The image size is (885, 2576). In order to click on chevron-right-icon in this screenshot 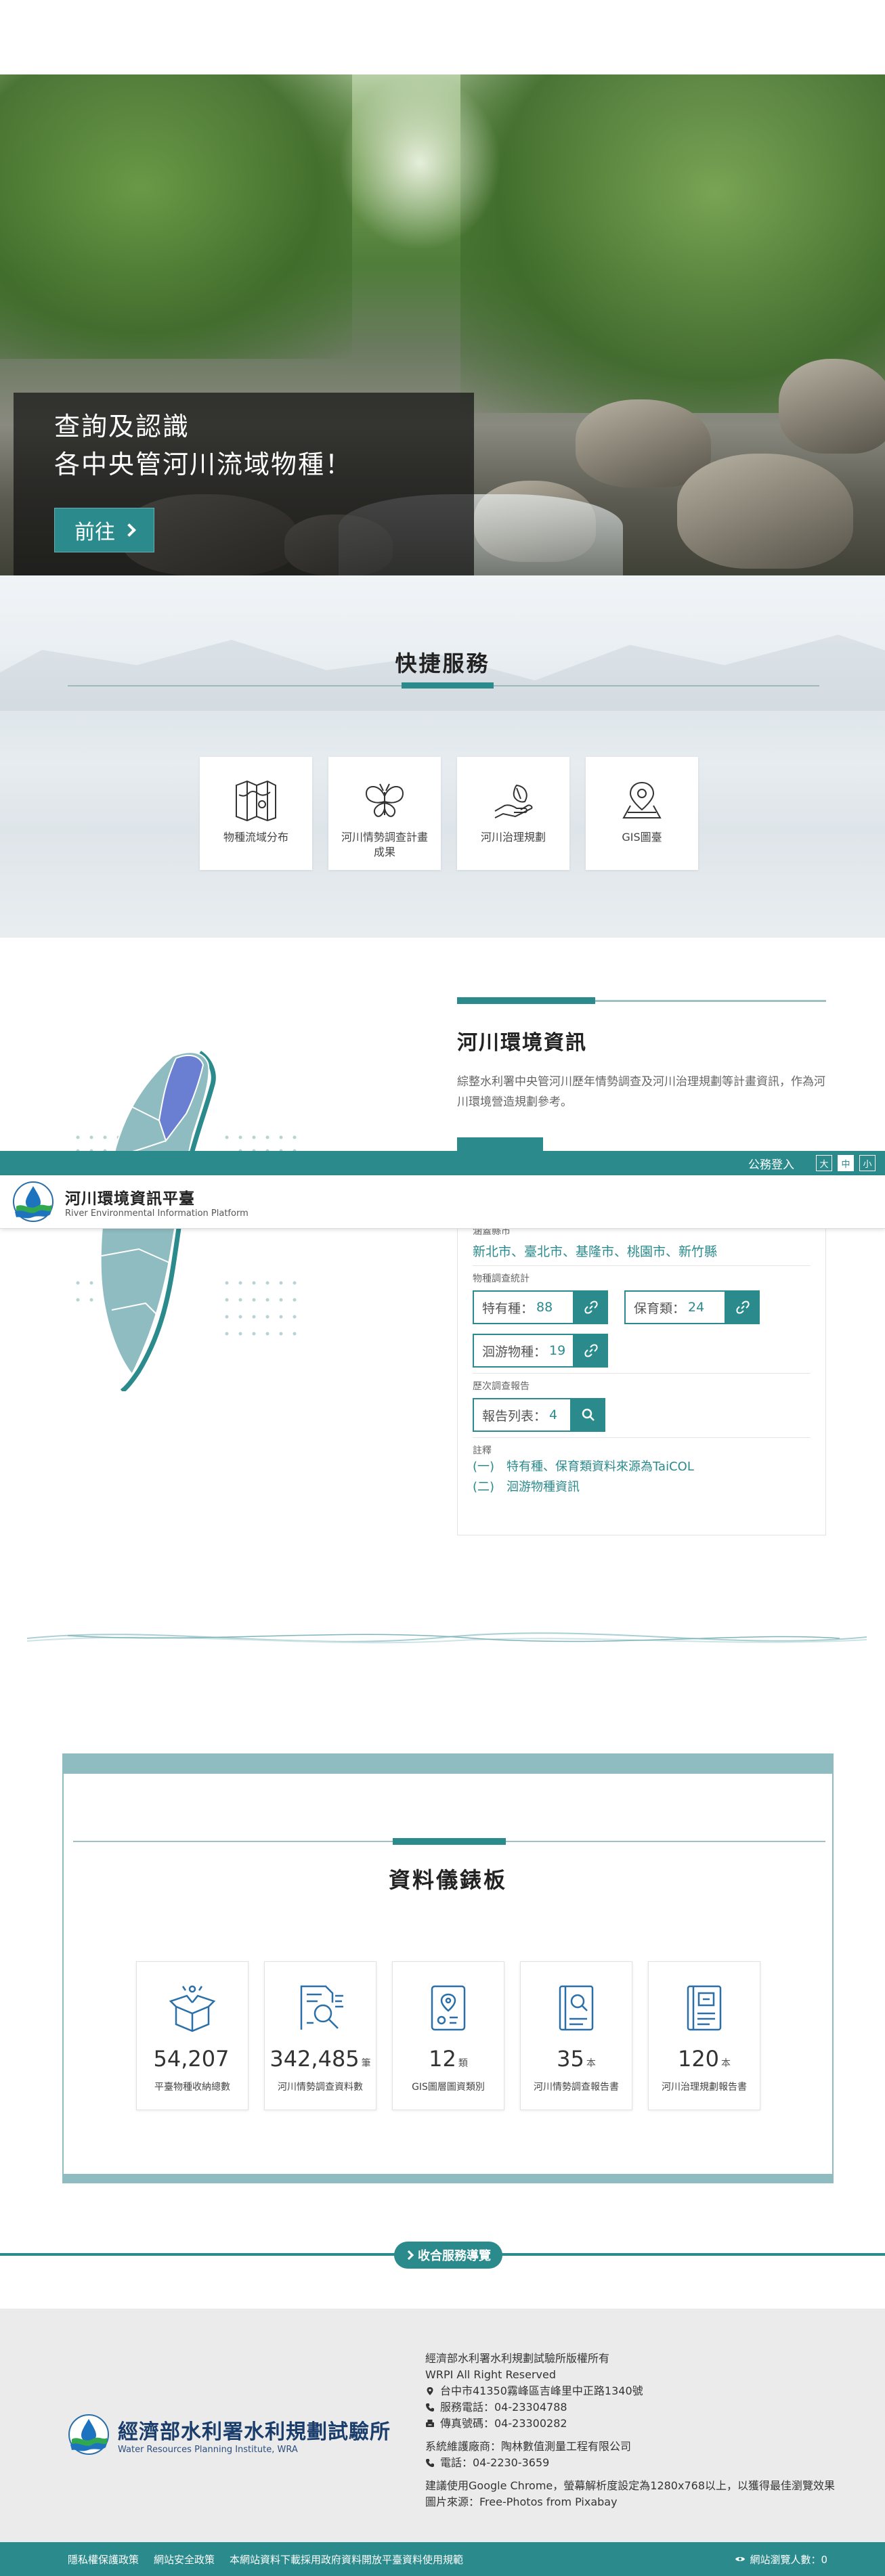, I will do `click(129, 530)`.